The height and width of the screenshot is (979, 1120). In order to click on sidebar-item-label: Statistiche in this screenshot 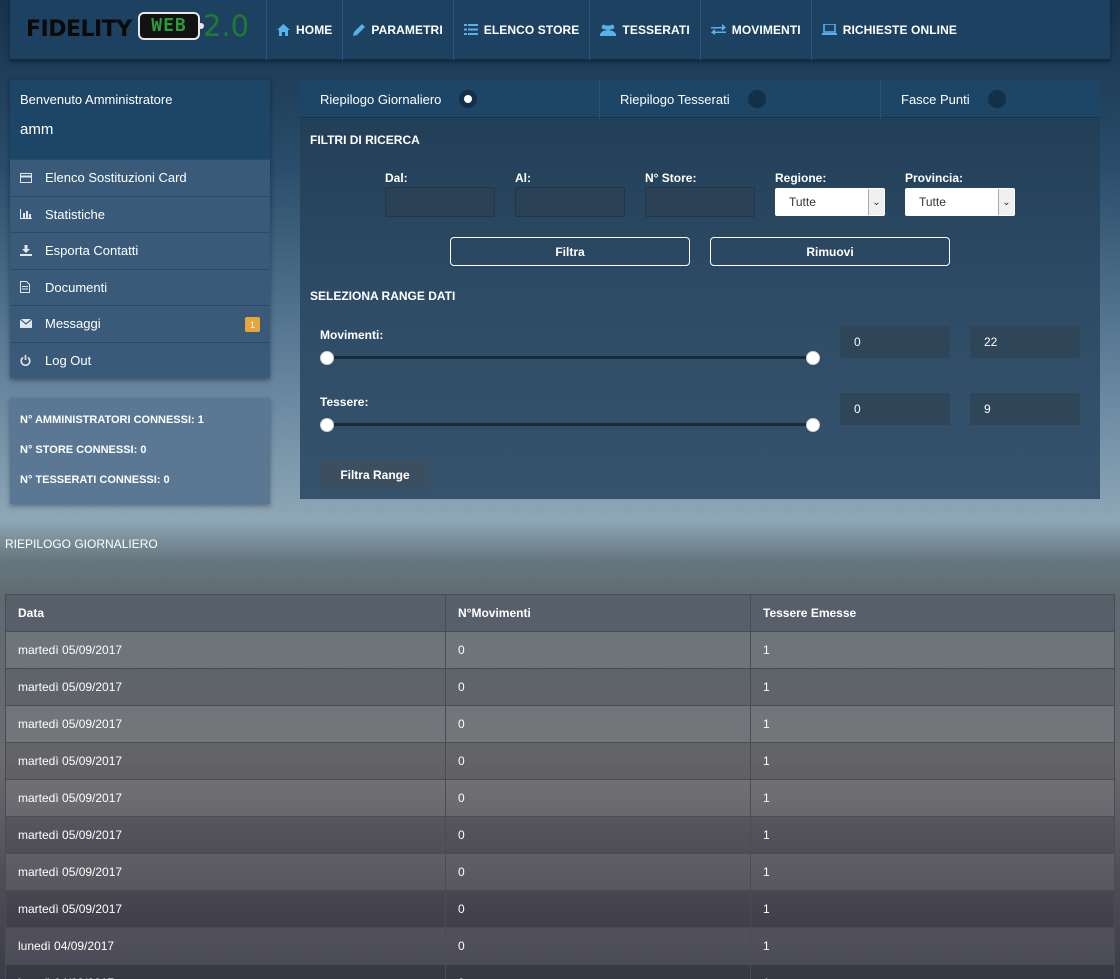, I will do `click(75, 214)`.